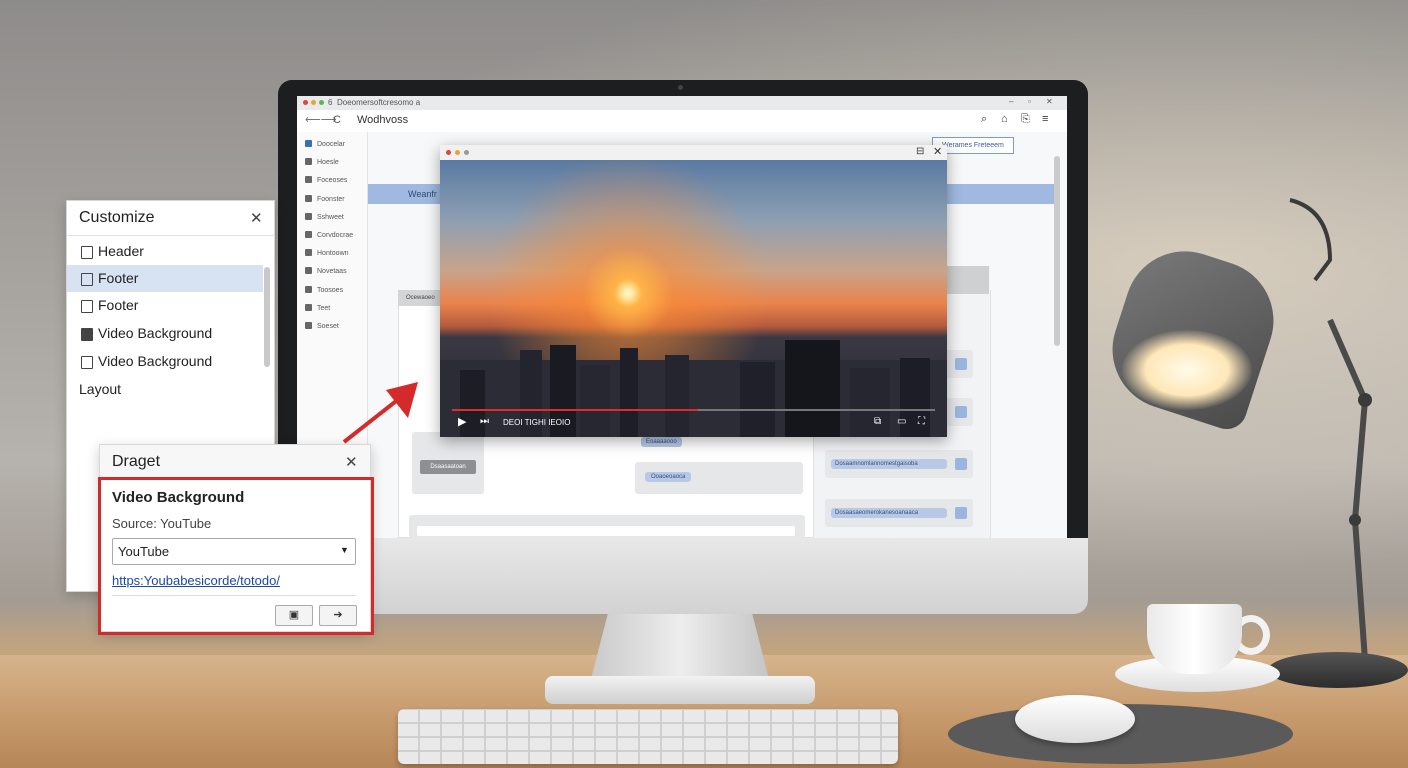  Describe the element at coordinates (378, 102) in the screenshot. I see `browser-tab: Doeomersoftcresomo a` at that location.